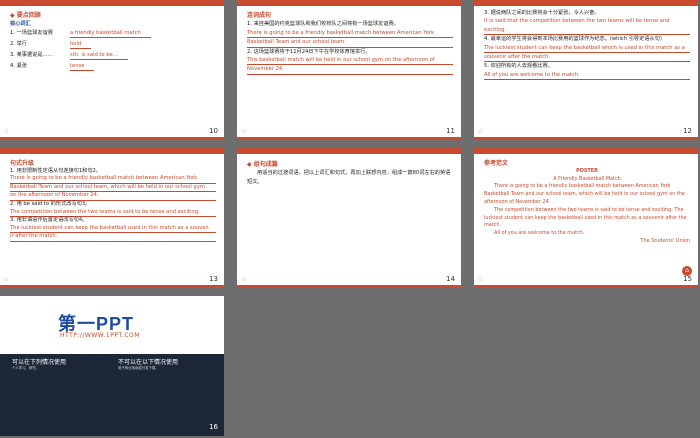 The height and width of the screenshot is (438, 700). I want to click on section-header: 句式升级, so click(22, 163).